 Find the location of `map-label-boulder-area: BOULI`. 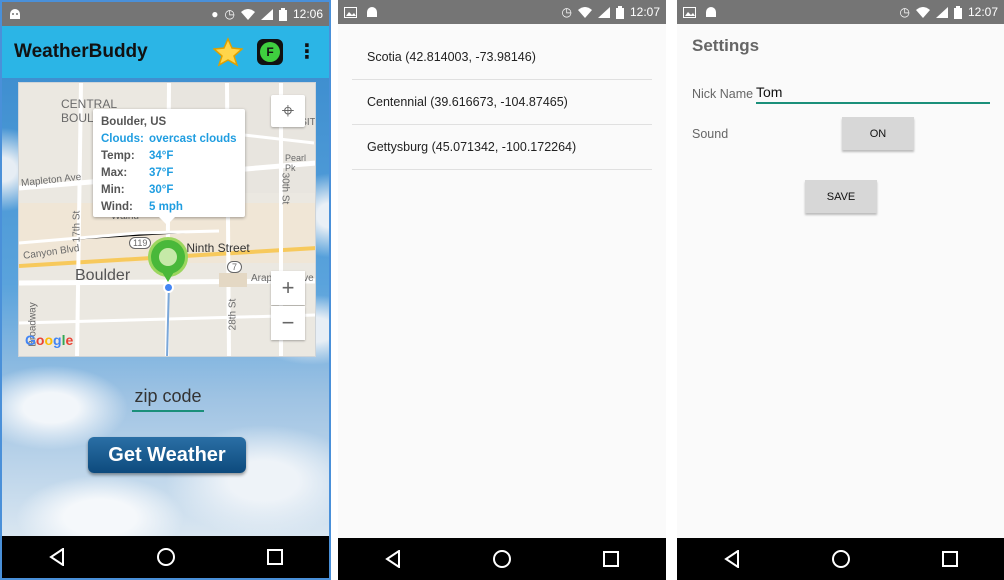

map-label-boulder-area: BOULI is located at coordinates (79, 118).